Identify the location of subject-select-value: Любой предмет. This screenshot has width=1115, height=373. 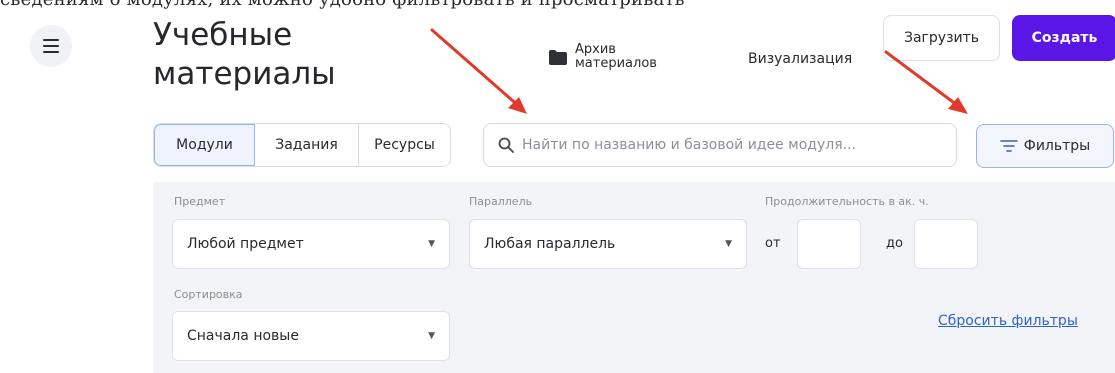
(245, 244).